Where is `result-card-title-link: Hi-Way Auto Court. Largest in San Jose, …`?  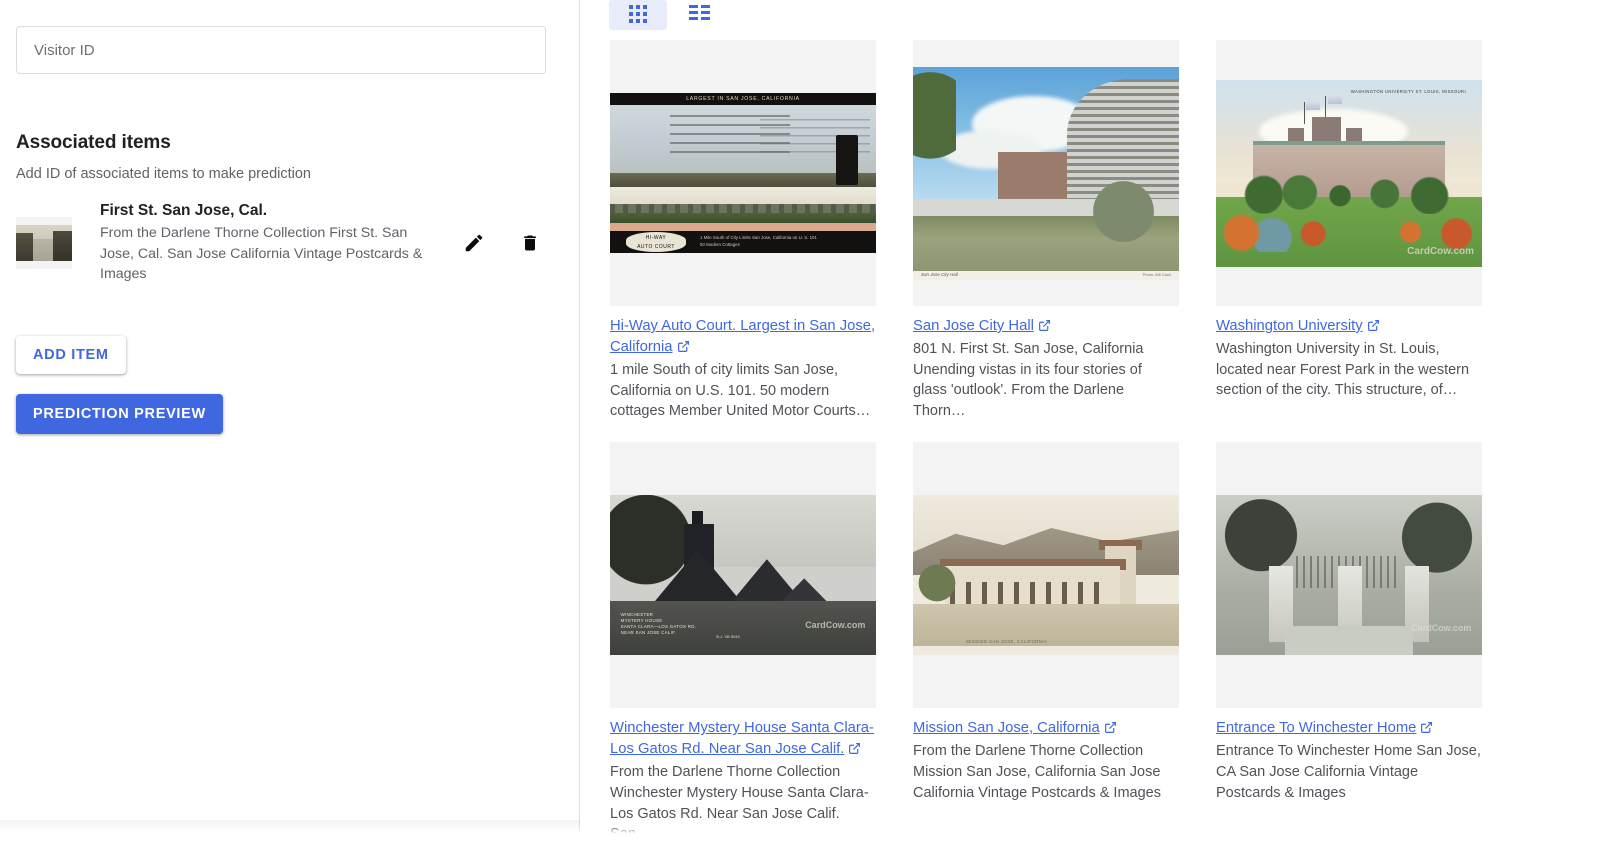 result-card-title-link: Hi-Way Auto Court. Largest in San Jose, … is located at coordinates (742, 336).